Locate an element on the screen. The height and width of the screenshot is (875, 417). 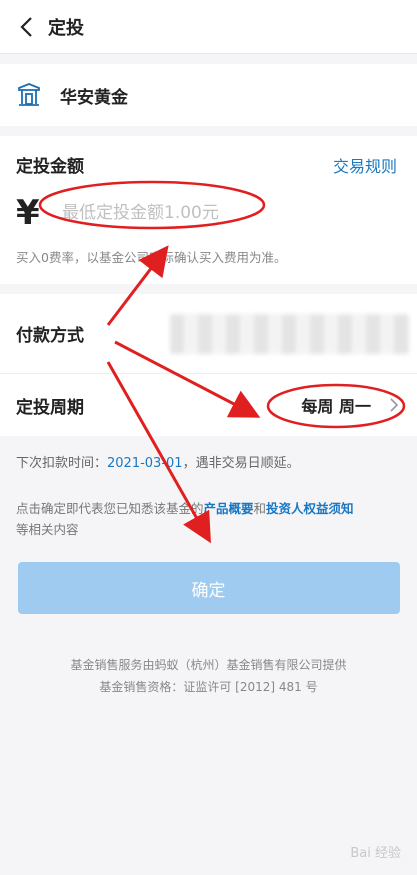
amount-input-row: ¥ is located at coordinates (208, 206).